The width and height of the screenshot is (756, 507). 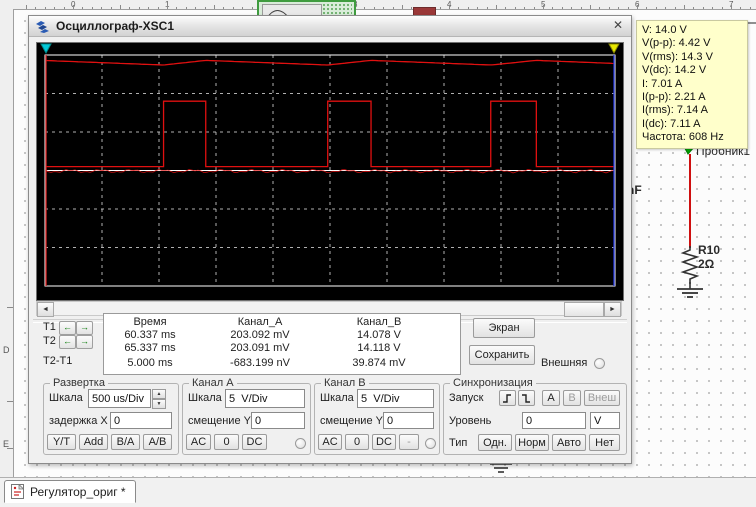 I want to click on scrollbar-thumb, so click(x=584, y=309).